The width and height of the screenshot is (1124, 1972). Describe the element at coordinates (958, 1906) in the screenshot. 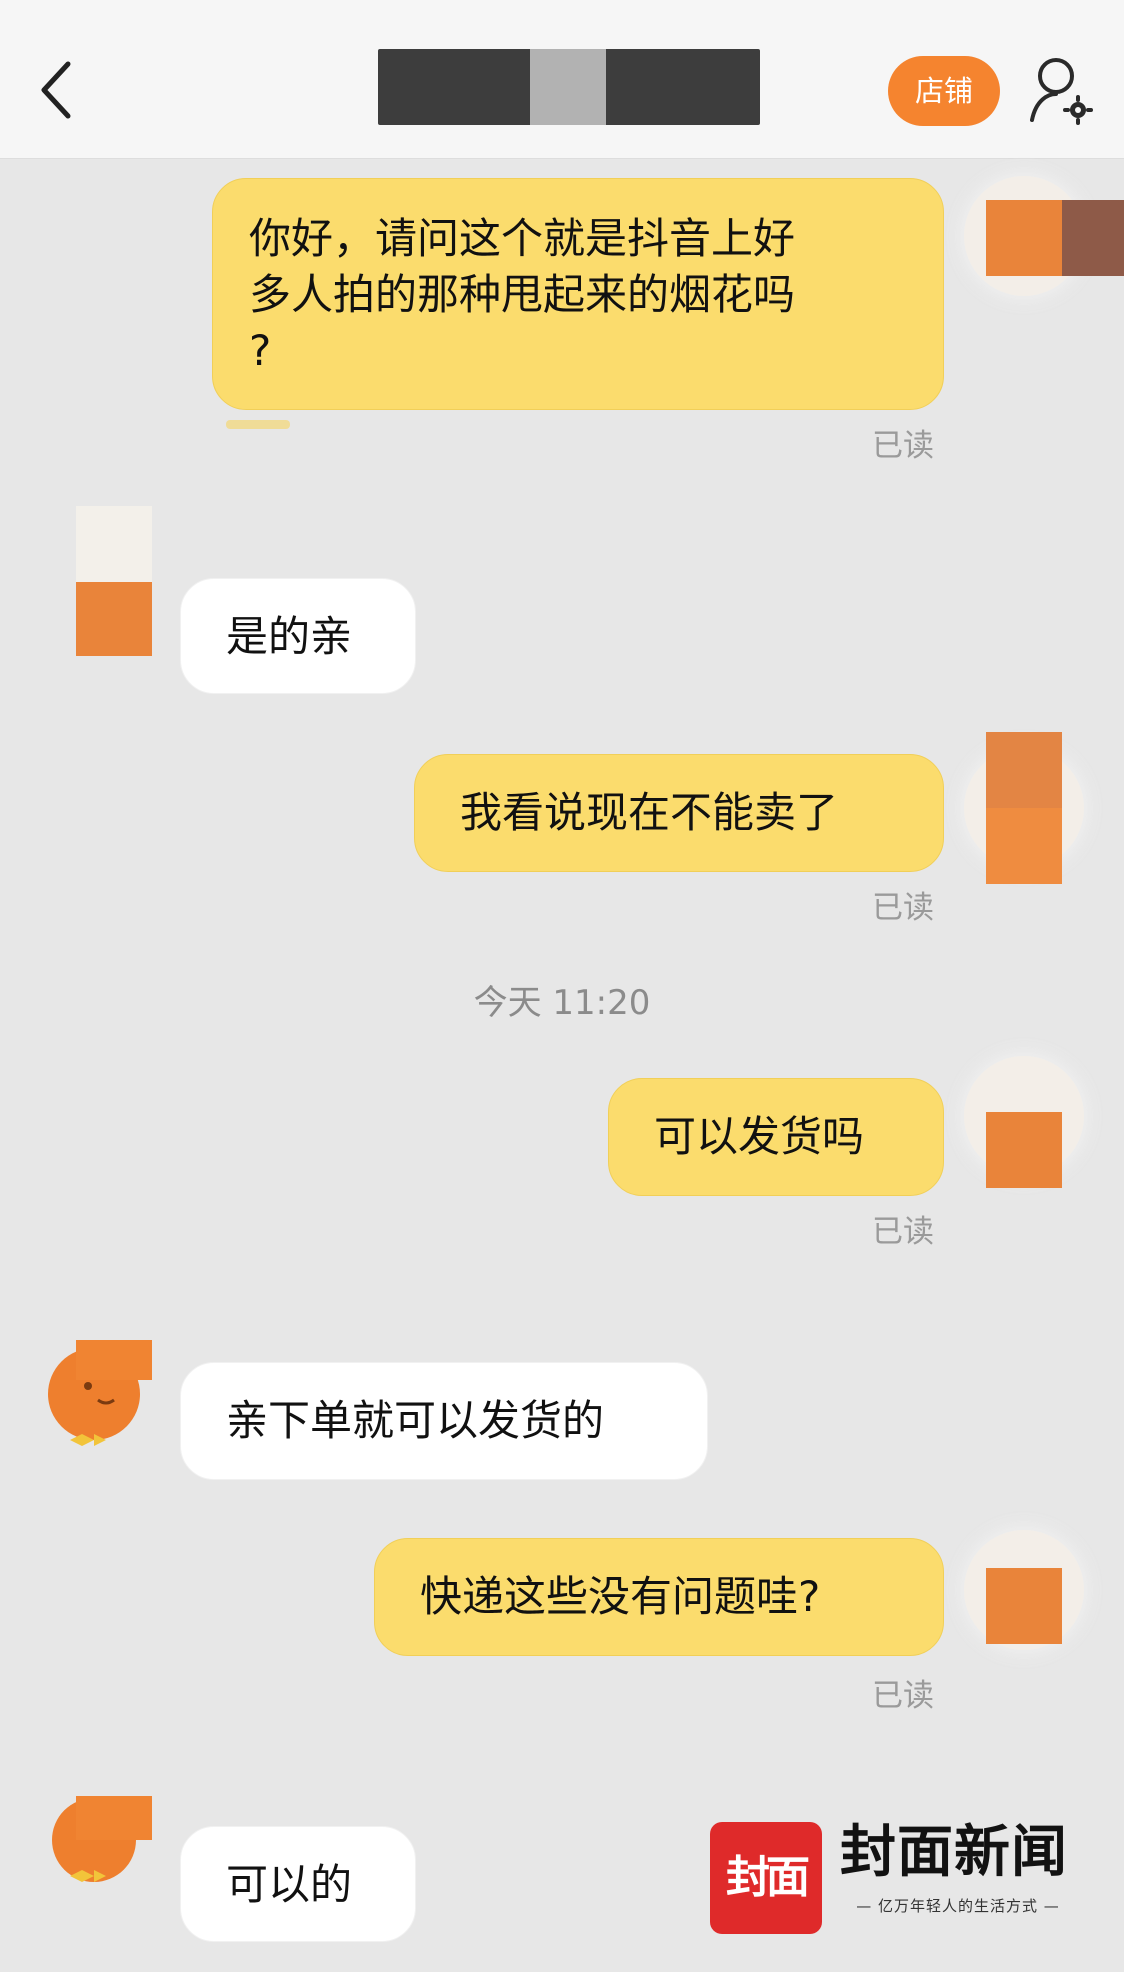

I see `watermark-tagline: — 亿万年轻人的生活方式 —` at that location.